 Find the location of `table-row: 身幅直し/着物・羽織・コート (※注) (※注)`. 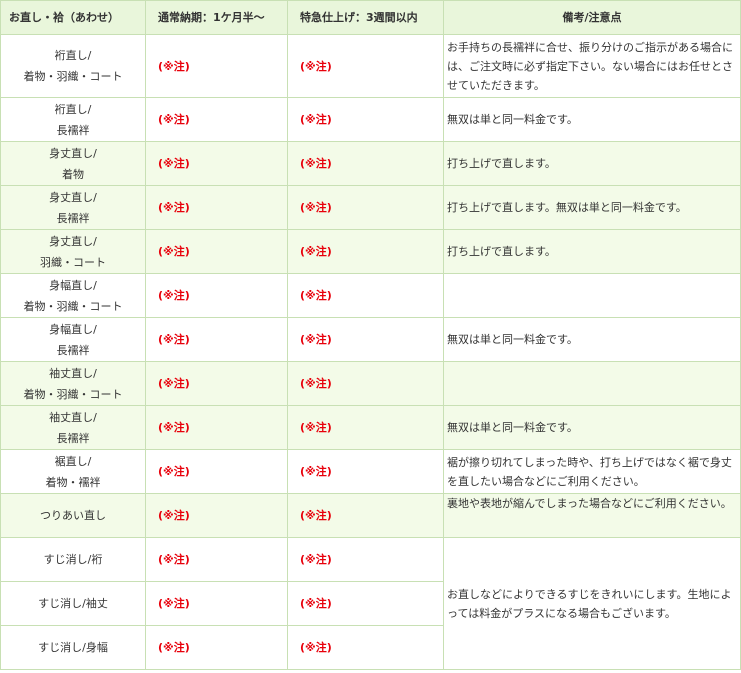

table-row: 身幅直し/着物・羽織・コート (※注) (※注) is located at coordinates (370, 296).